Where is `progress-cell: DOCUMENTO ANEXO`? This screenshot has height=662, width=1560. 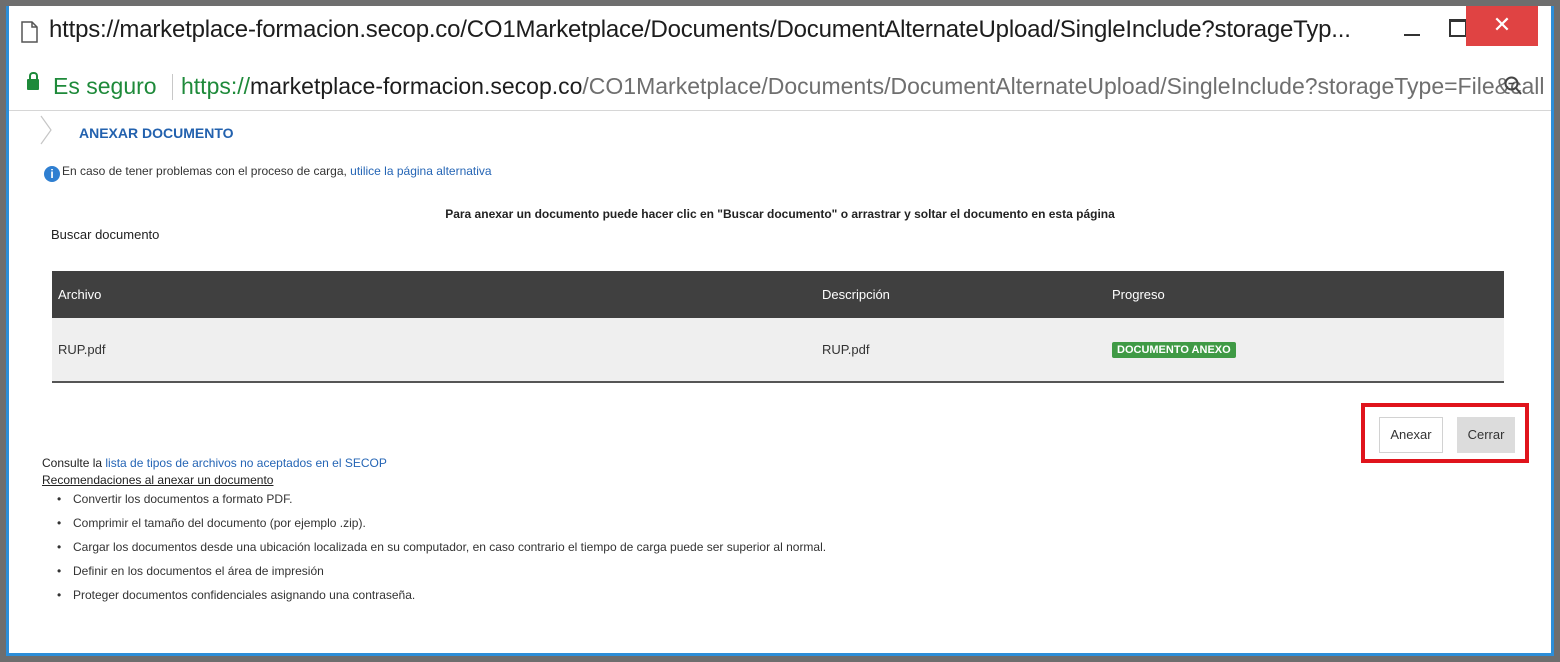 progress-cell: DOCUMENTO ANEXO is located at coordinates (1305, 350).